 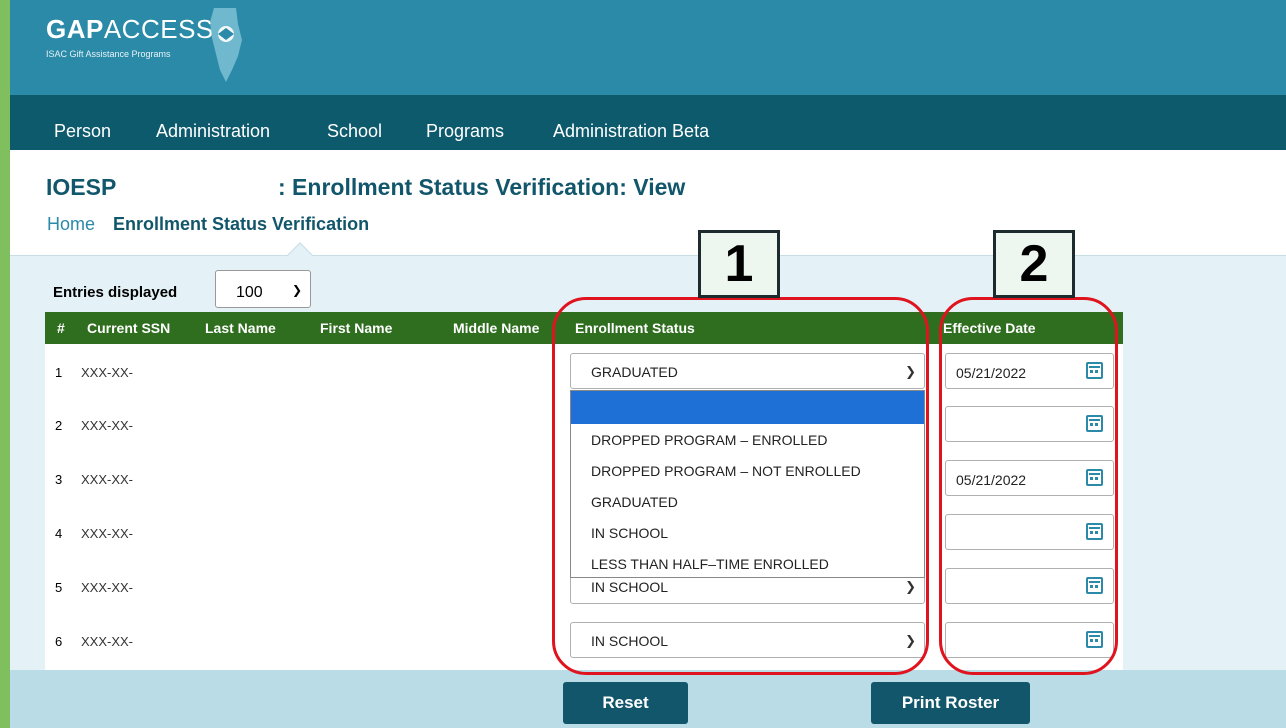 I want to click on logo-tagline: ISAC Gift Assistance Programs, so click(x=108, y=54).